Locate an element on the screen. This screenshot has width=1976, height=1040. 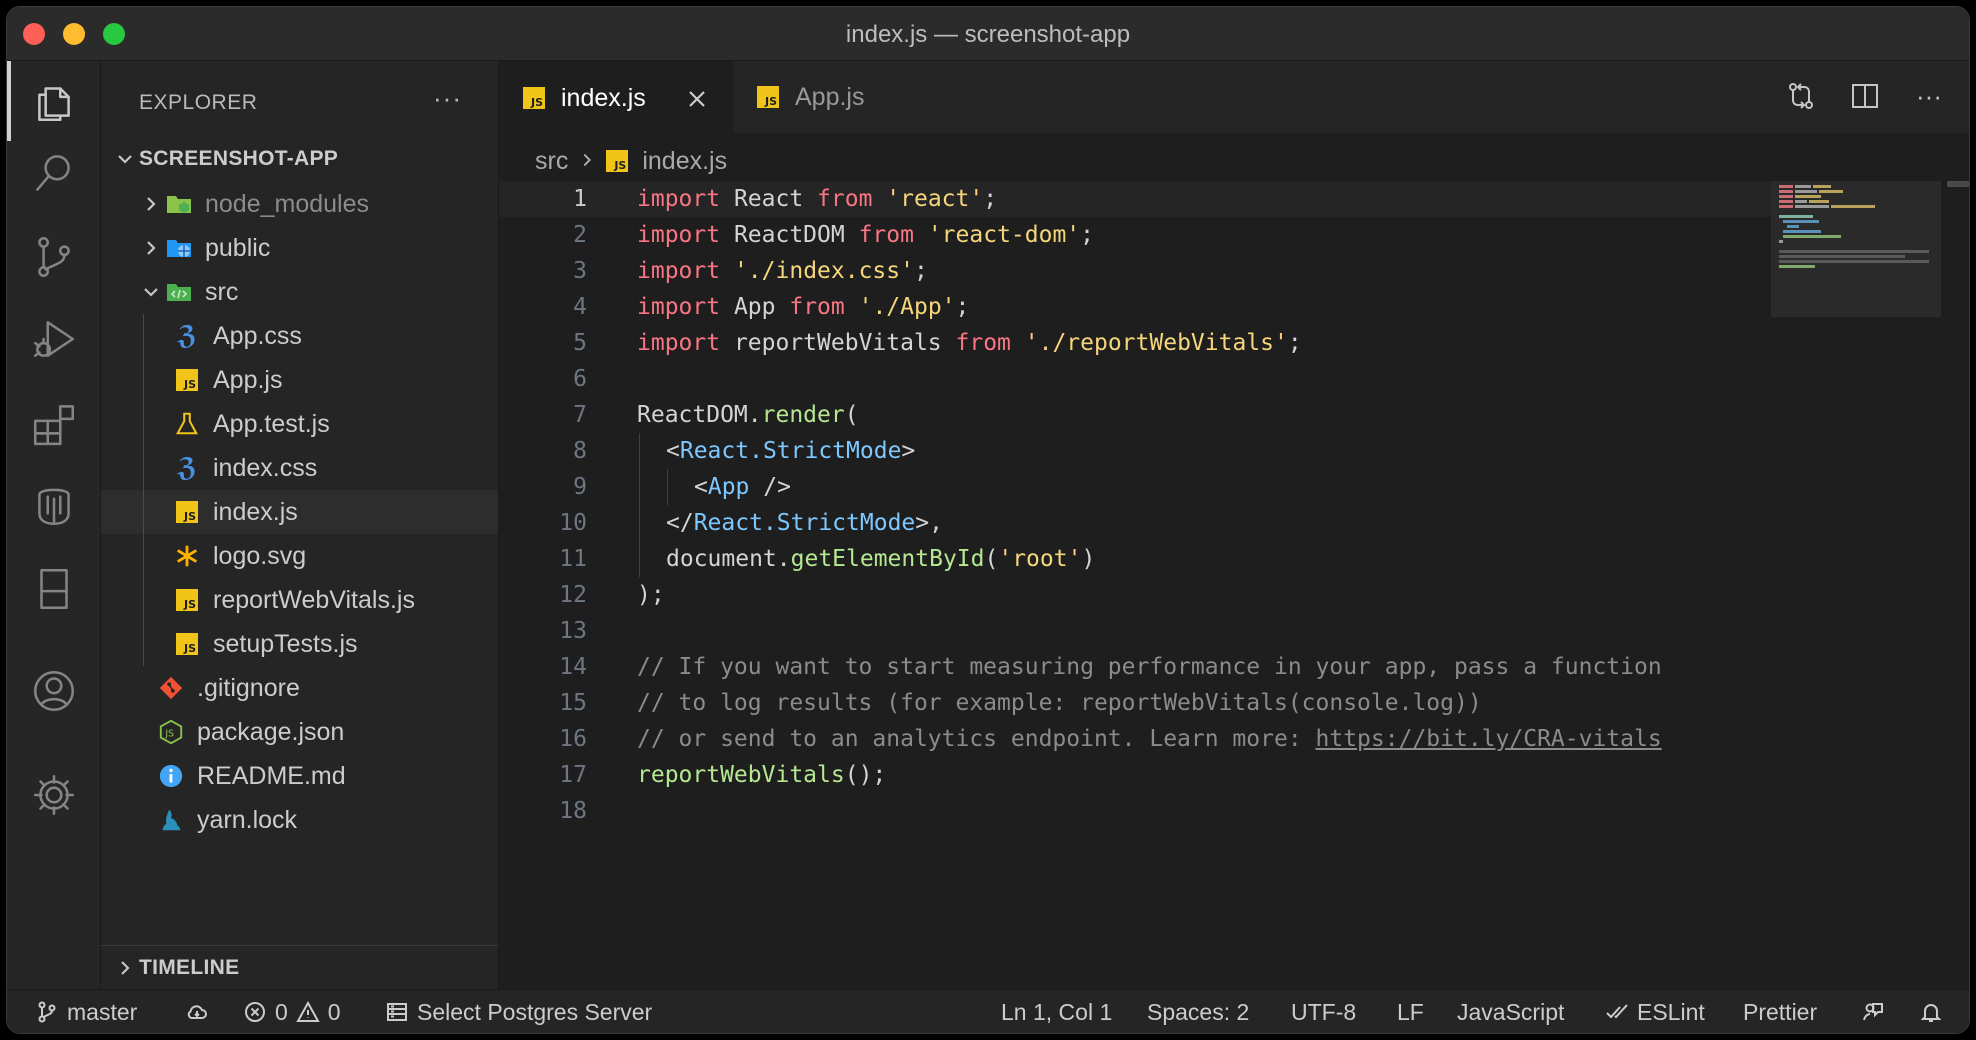
code-line: 11 document.getElementById('root') is located at coordinates (1144, 559).